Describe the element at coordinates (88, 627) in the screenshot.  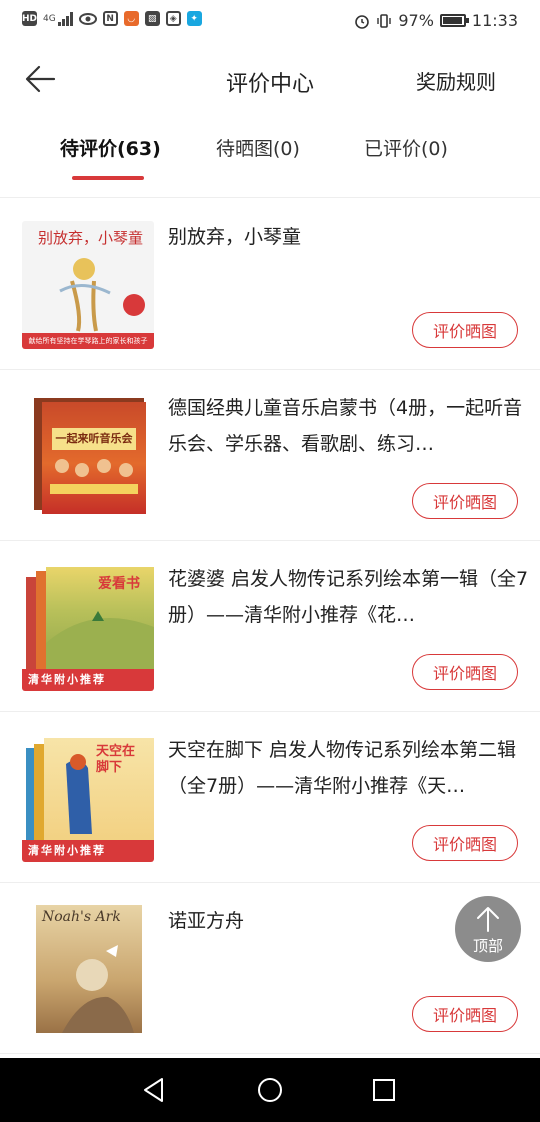
I see `book-cover: 爱看书 清华附小推荐` at that location.